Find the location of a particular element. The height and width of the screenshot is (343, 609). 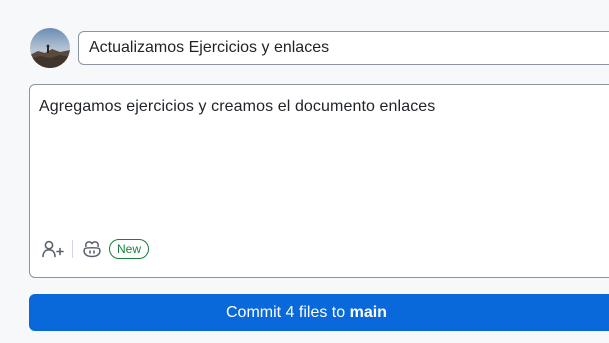

avatar-photo-icon is located at coordinates (50, 48).